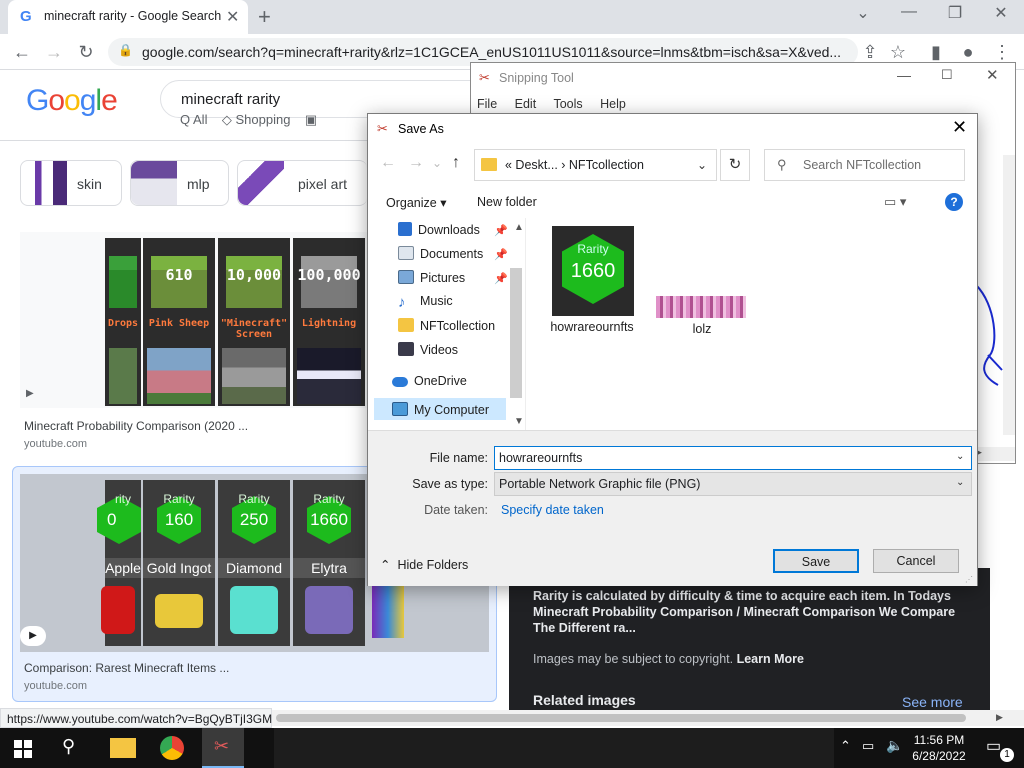 The width and height of the screenshot is (1024, 768). Describe the element at coordinates (512, 748) in the screenshot. I see `taskbar: ⚲ ✂ ⌃ ▭ 🔈 11:56 PM 6/28/2022 ▭ 1` at that location.